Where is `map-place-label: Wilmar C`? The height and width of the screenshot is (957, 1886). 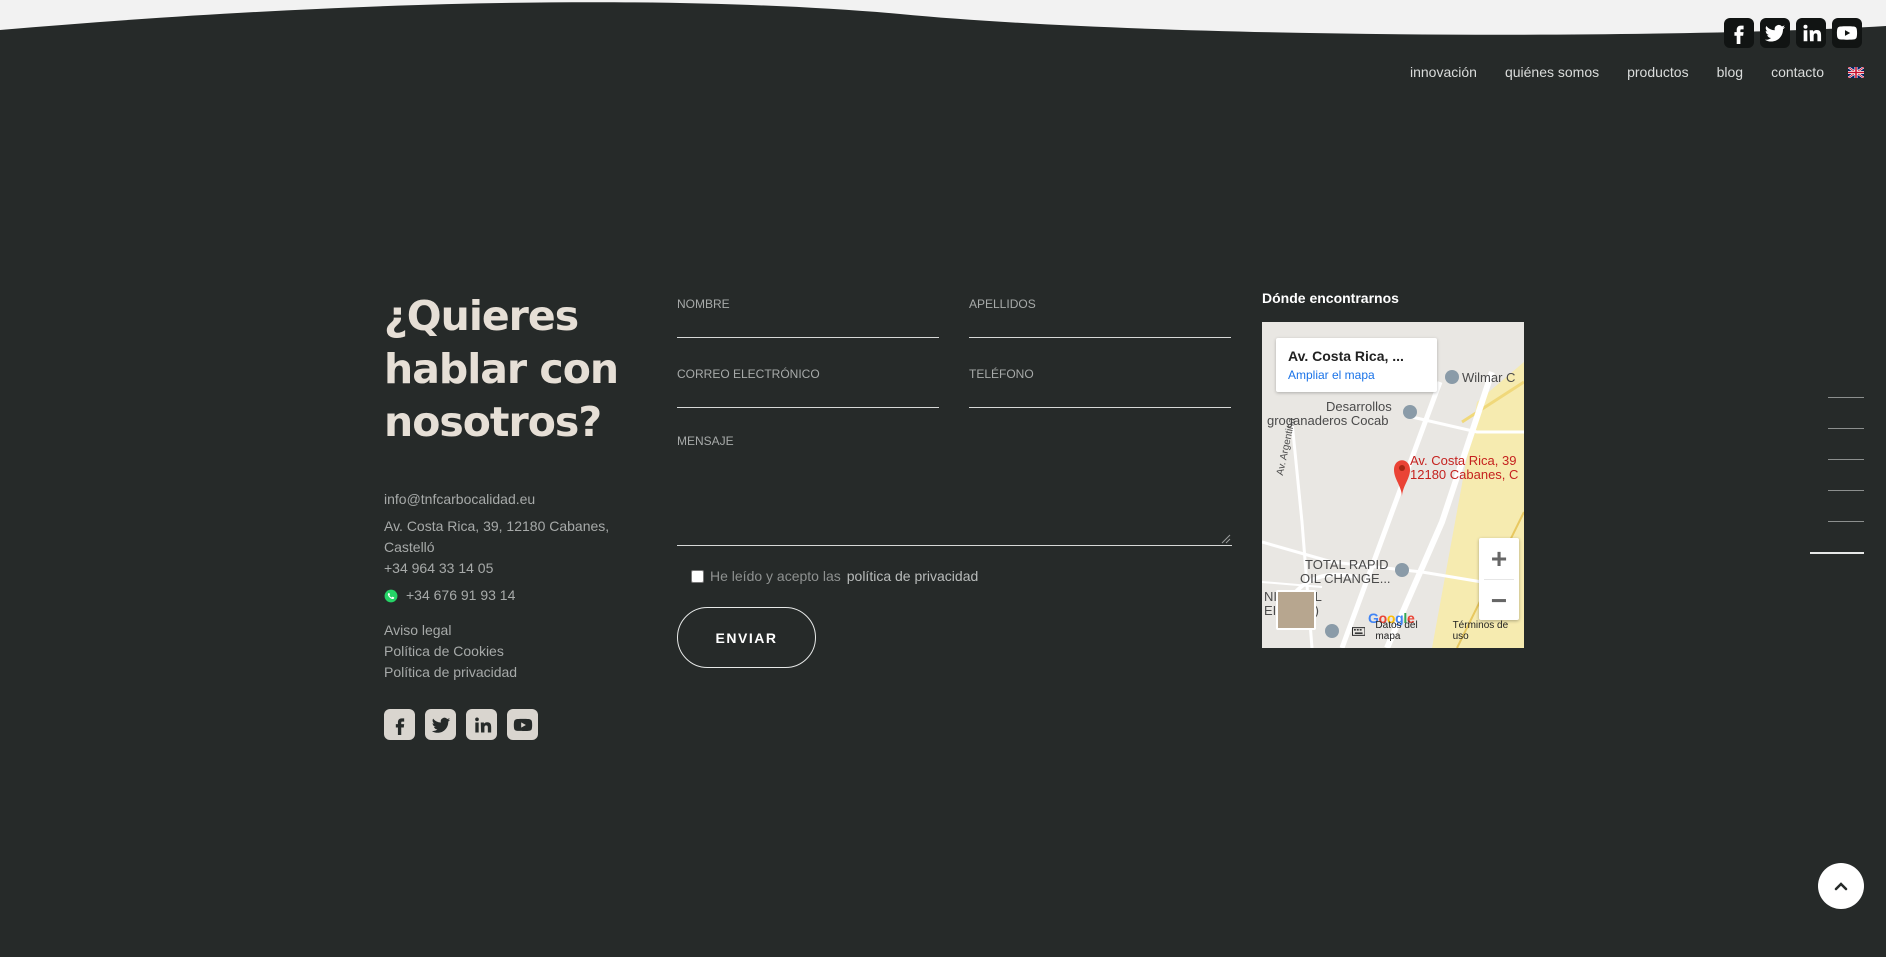 map-place-label: Wilmar C is located at coordinates (1489, 377).